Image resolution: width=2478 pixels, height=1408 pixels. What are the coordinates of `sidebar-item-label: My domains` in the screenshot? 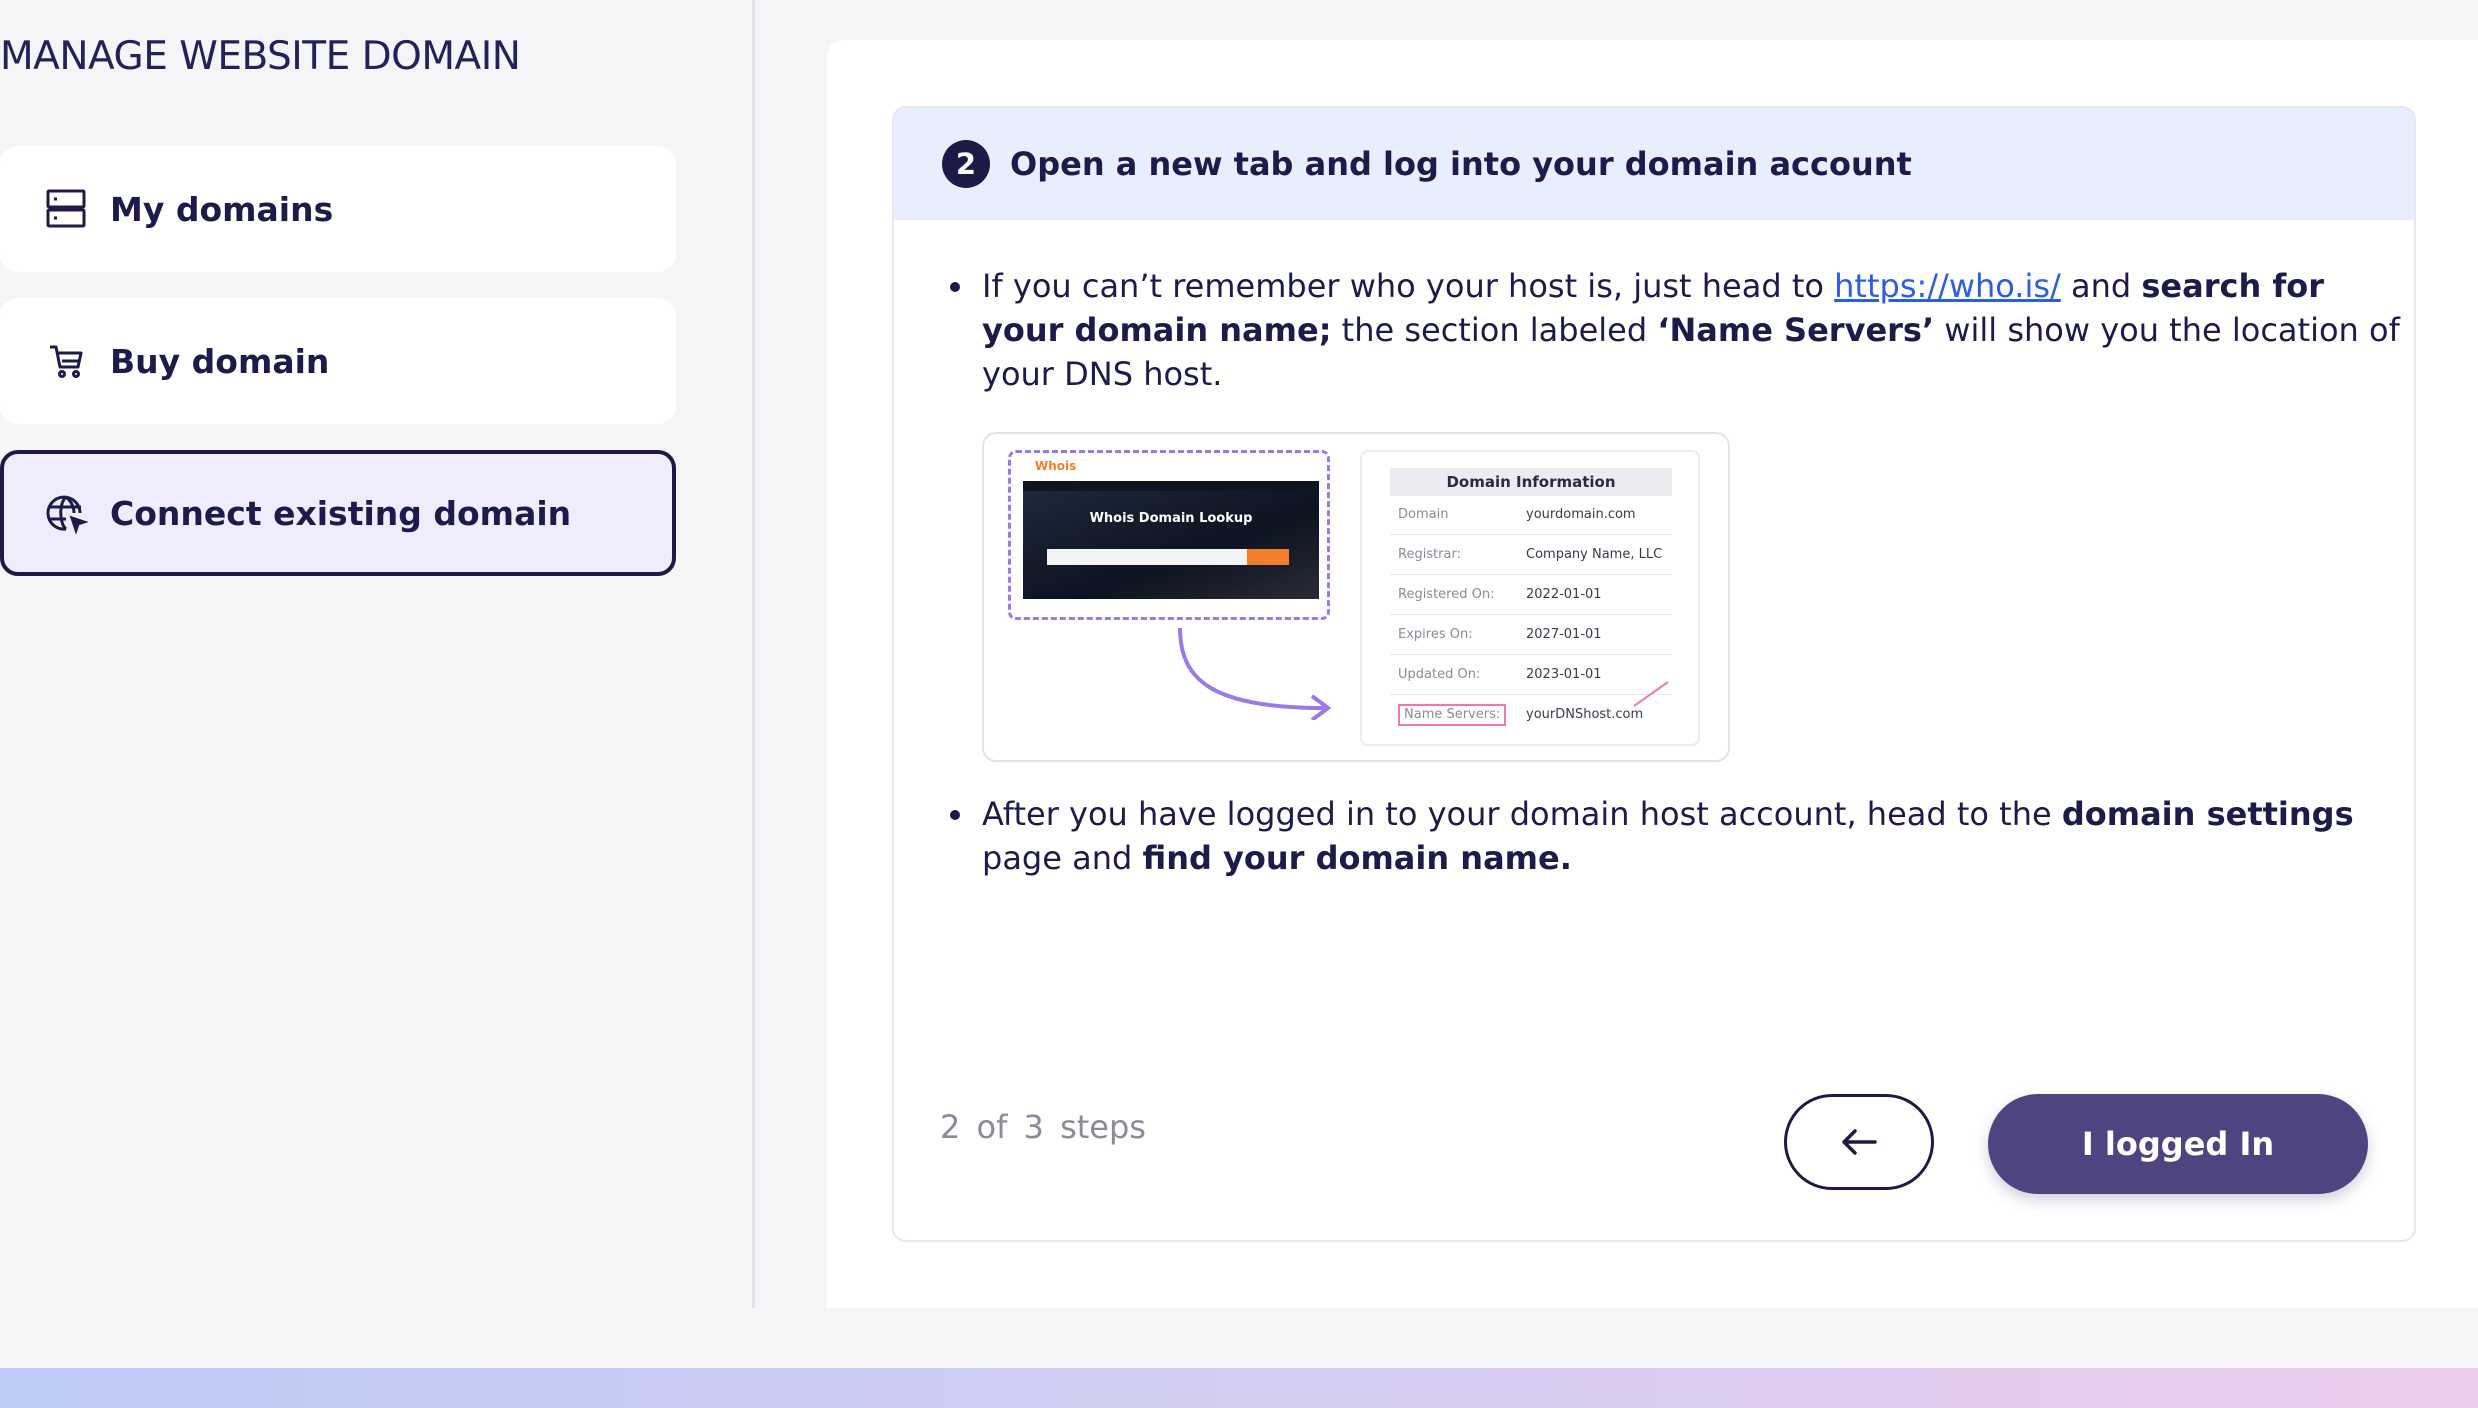 It's located at (222, 209).